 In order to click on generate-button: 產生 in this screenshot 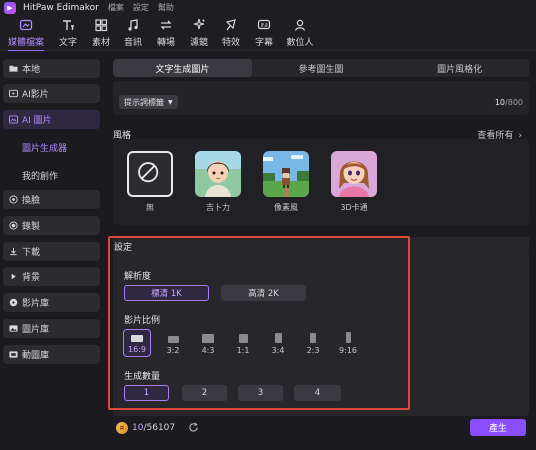, I will do `click(498, 427)`.